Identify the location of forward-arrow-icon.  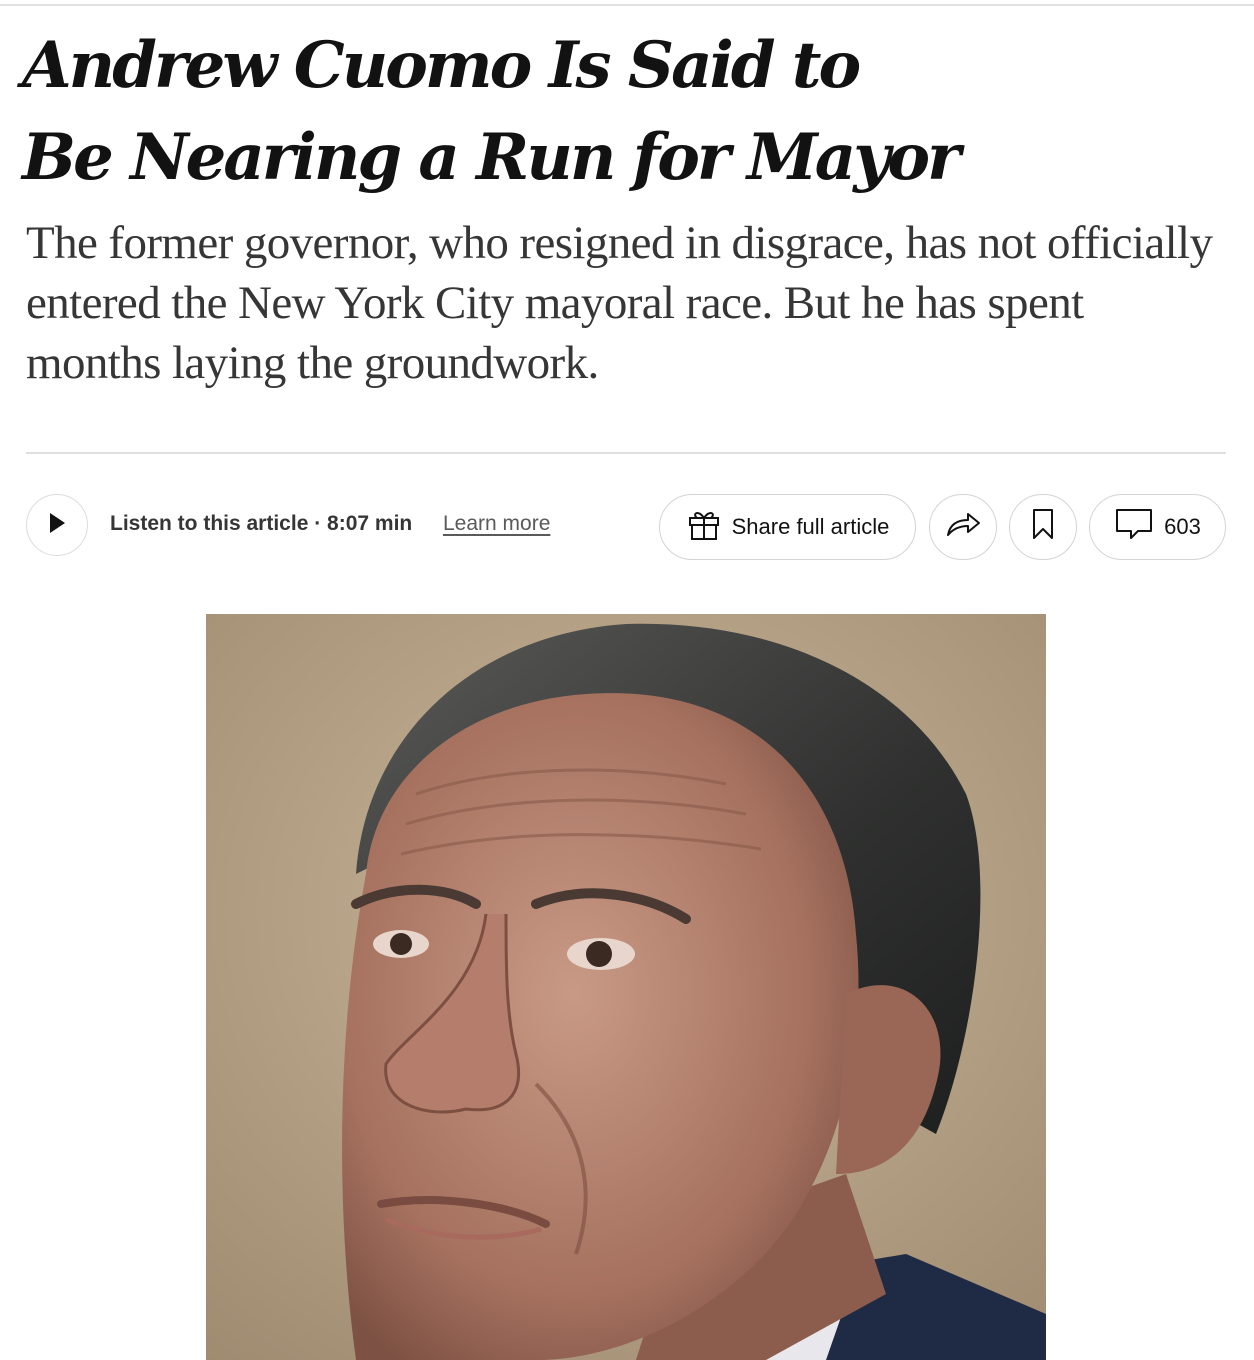
(963, 527).